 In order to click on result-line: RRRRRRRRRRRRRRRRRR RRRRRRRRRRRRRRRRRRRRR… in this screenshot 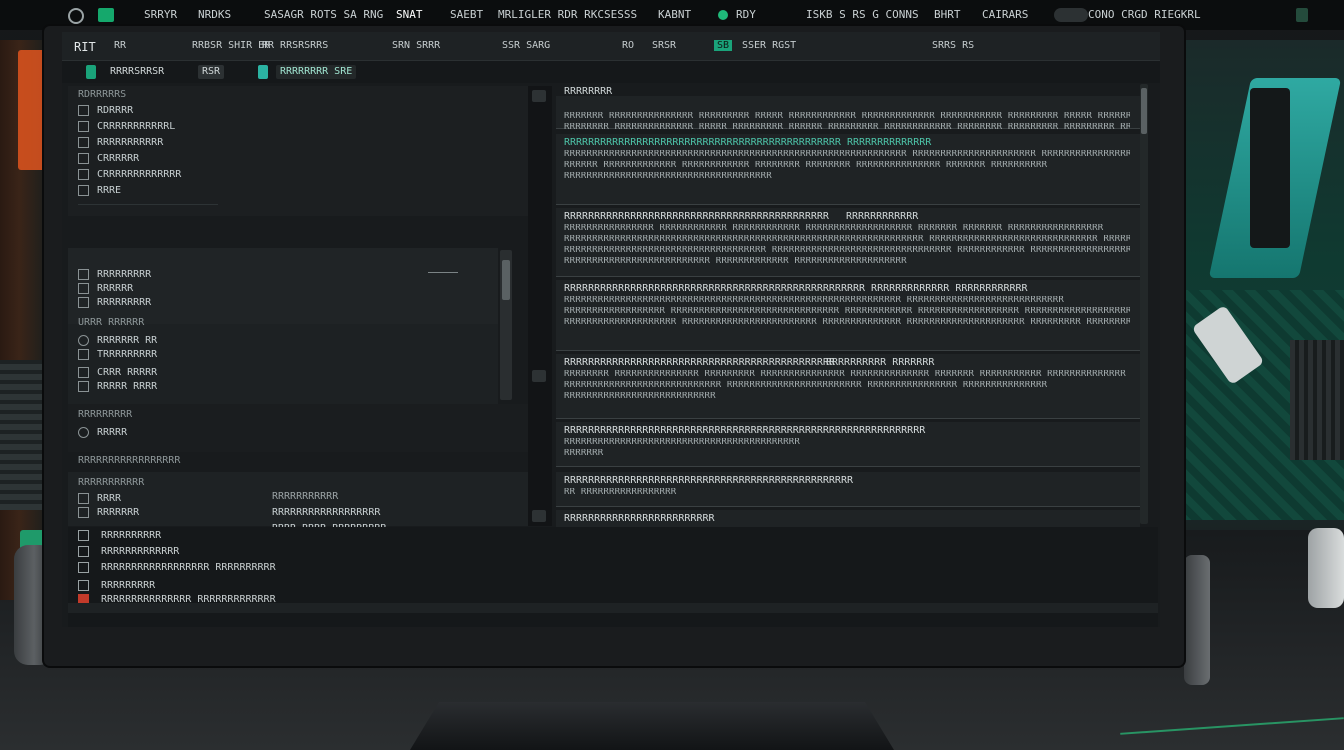, I will do `click(847, 311)`.